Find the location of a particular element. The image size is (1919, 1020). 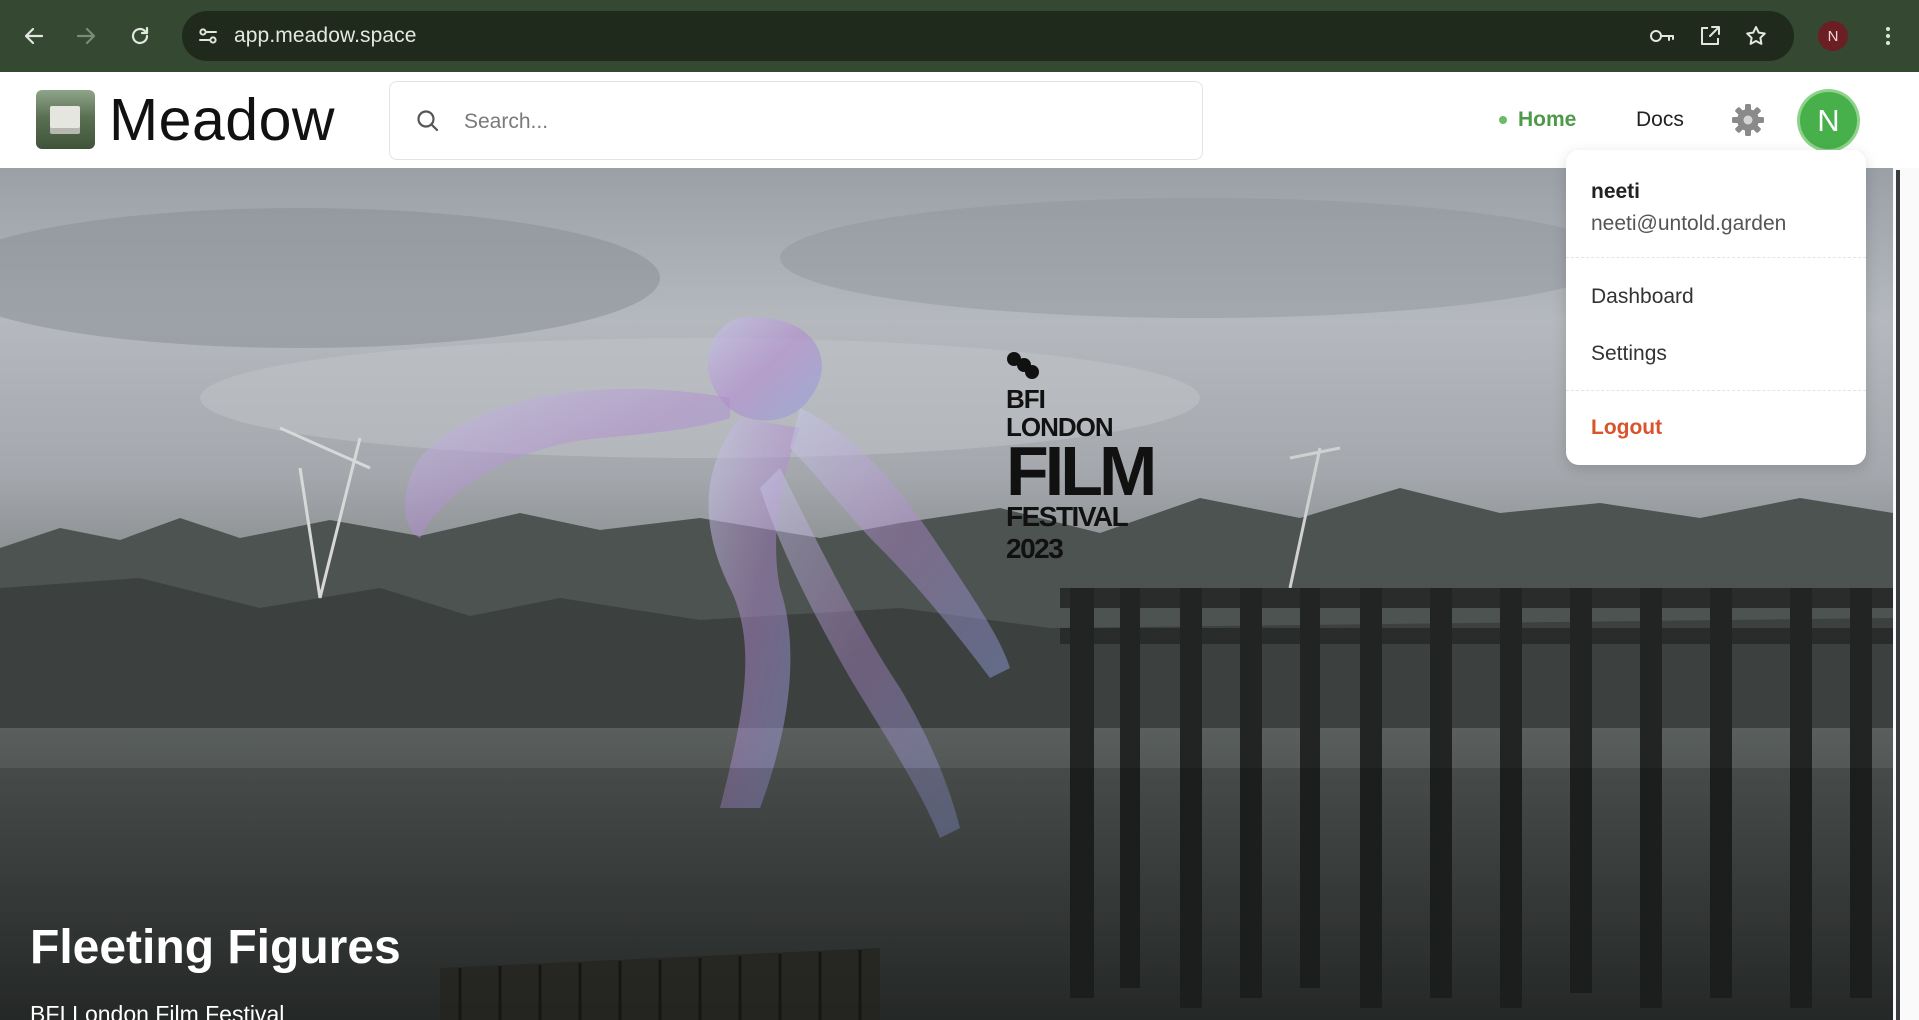

menu-user-name: neeti is located at coordinates (1616, 191).